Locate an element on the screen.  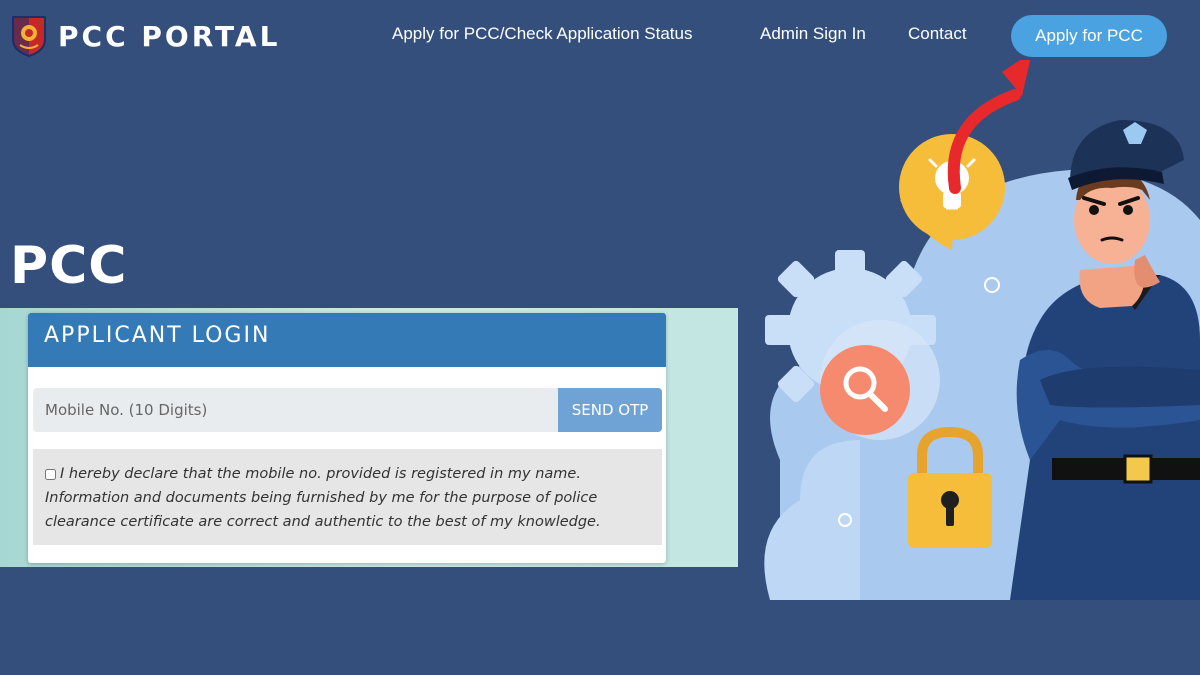
nav-apply-check-status: Apply for PCC/Check Application Status is located at coordinates (542, 34).